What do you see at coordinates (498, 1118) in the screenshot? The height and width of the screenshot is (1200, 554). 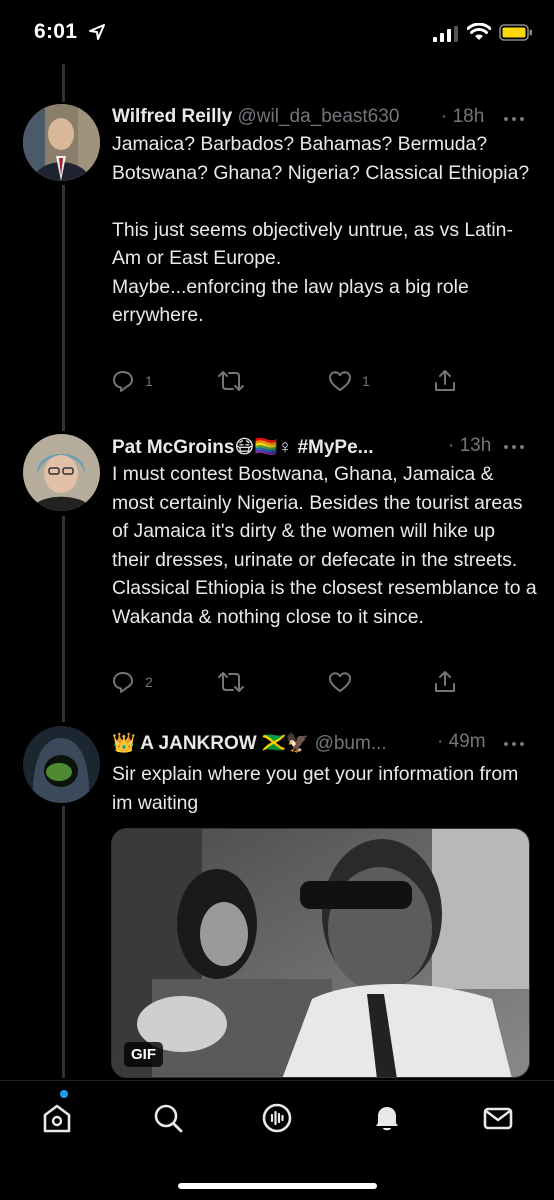 I see `messages-icon` at bounding box center [498, 1118].